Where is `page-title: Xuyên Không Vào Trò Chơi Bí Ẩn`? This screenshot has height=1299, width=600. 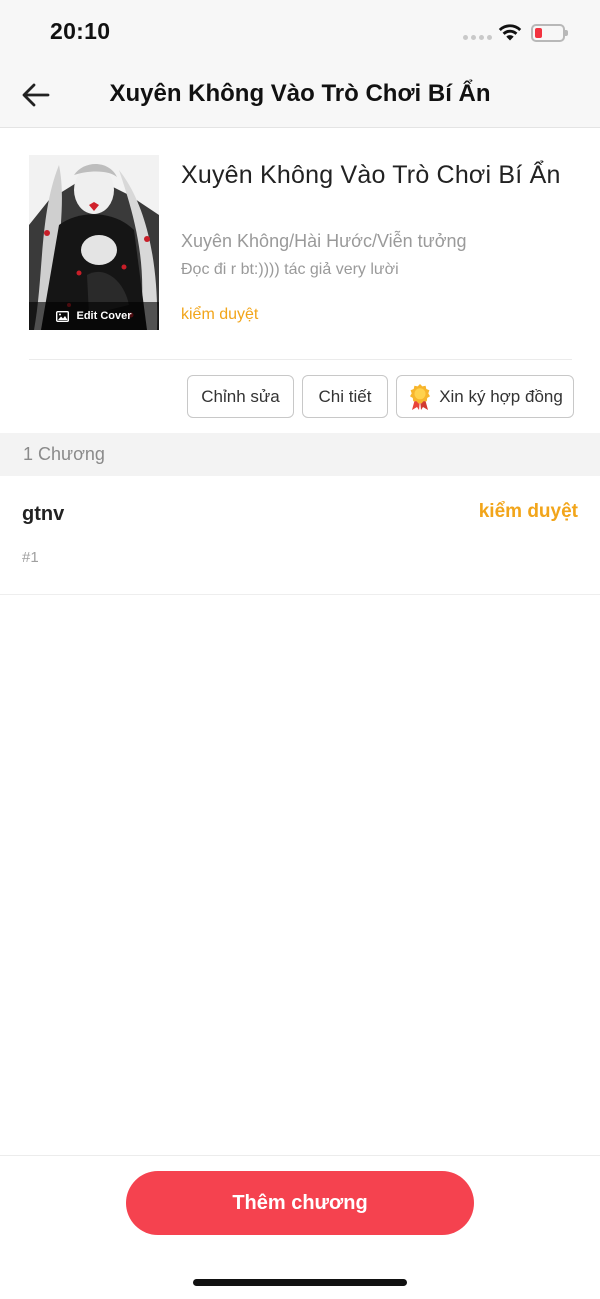
page-title: Xuyên Không Vào Trò Chơi Bí Ẩn is located at coordinates (300, 93).